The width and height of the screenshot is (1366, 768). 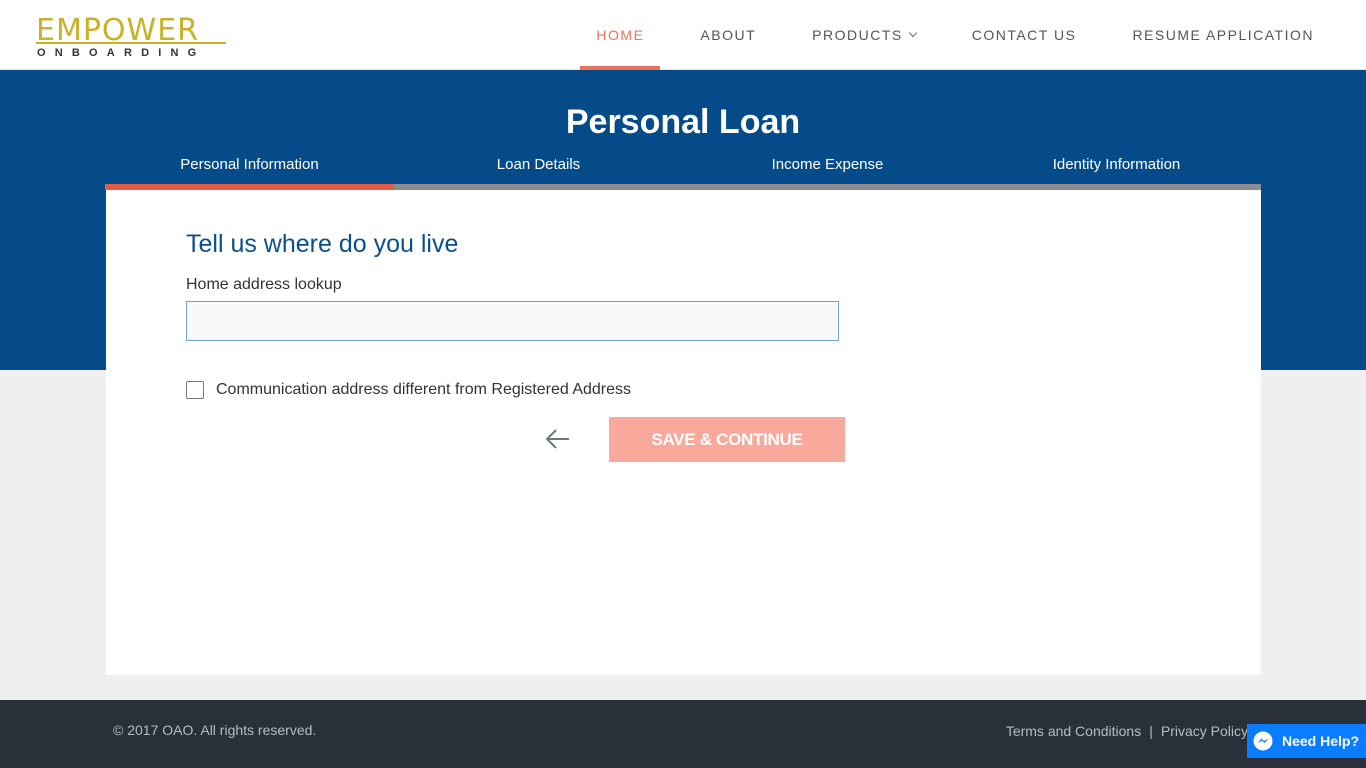 What do you see at coordinates (912, 33) in the screenshot?
I see `chevron-down-icon` at bounding box center [912, 33].